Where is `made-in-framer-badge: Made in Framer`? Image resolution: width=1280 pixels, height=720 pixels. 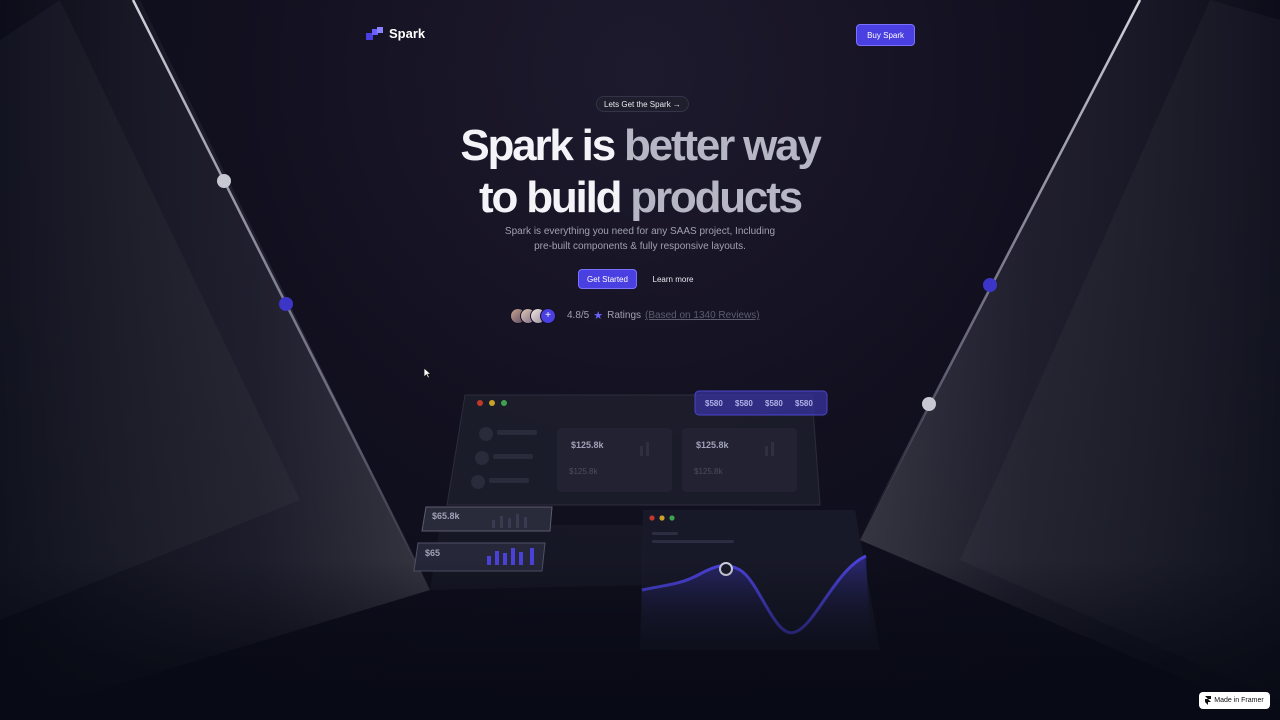
made-in-framer-badge: Made in Framer is located at coordinates (1234, 700).